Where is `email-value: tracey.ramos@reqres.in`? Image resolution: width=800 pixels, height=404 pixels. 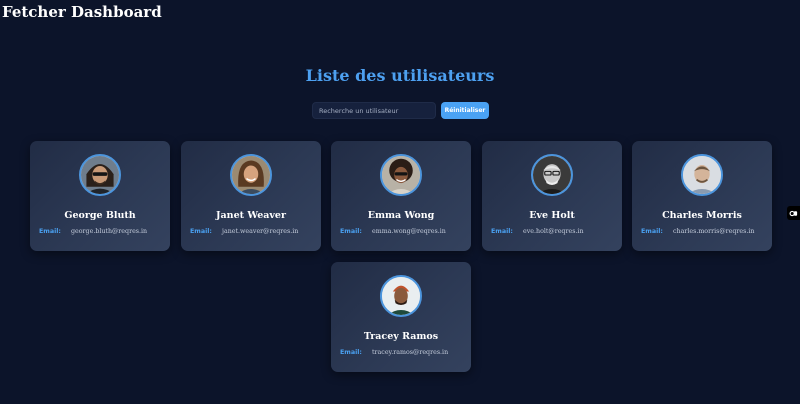 email-value: tracey.ramos@reqres.in is located at coordinates (410, 352).